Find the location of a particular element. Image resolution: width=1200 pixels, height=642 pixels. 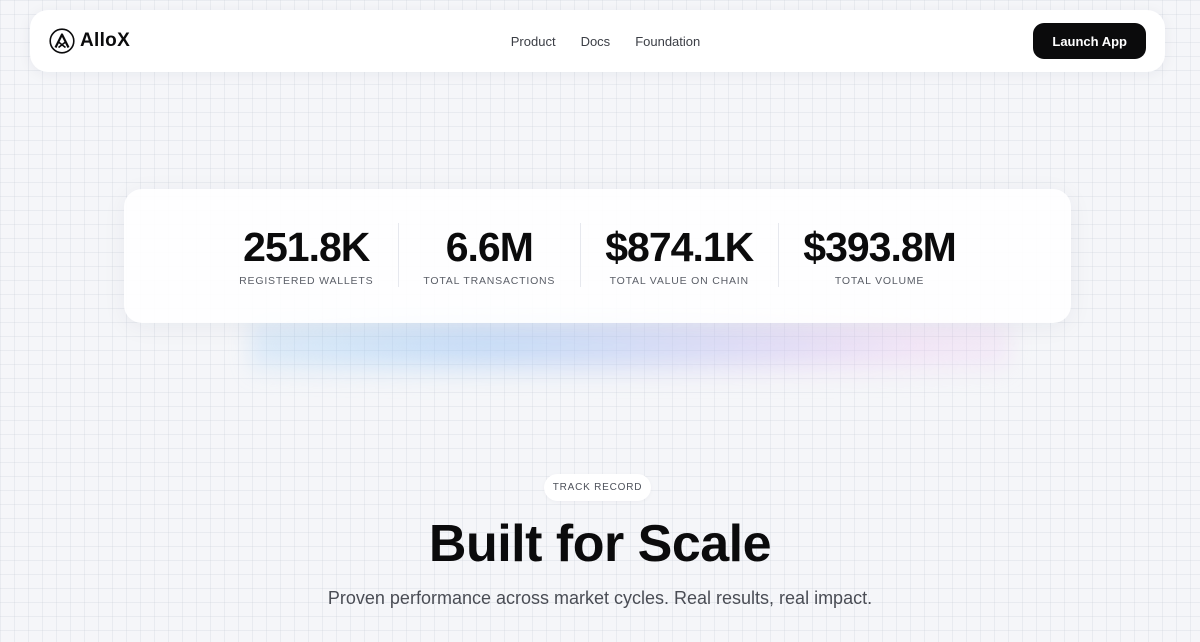

allox-logo-icon is located at coordinates (62, 41).